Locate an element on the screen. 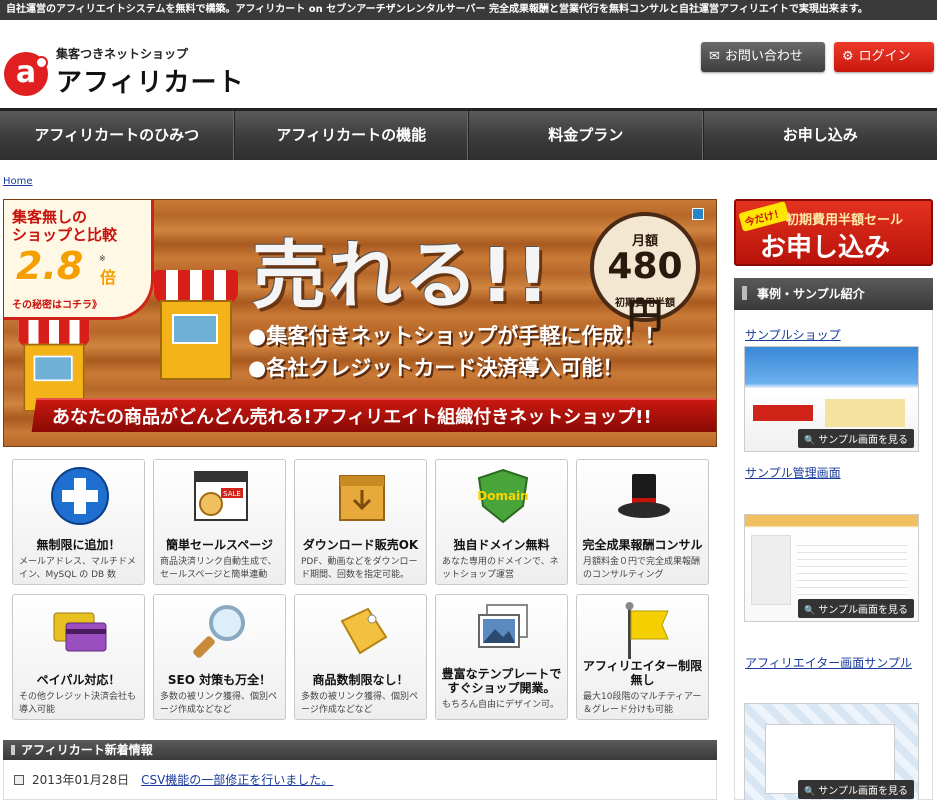  flag-icon is located at coordinates (647, 630).